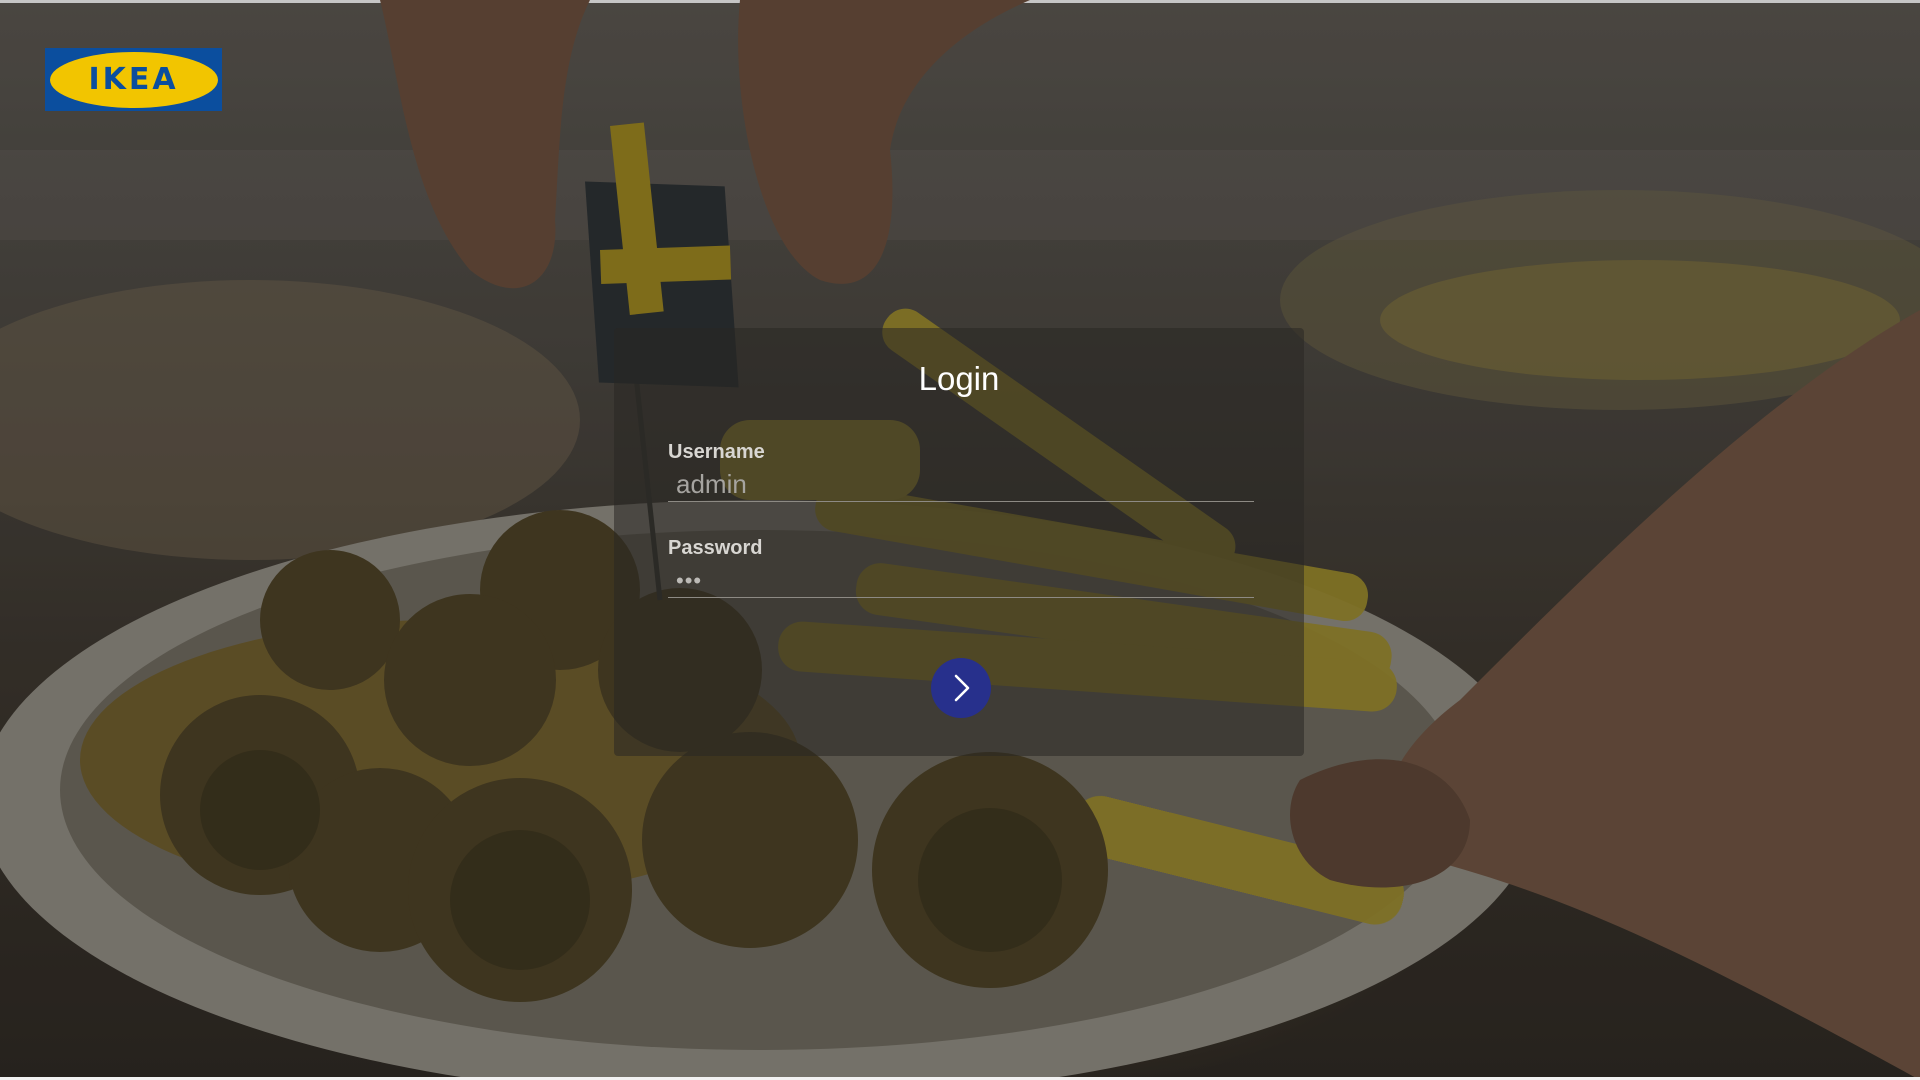 This screenshot has height=1080, width=1920. What do you see at coordinates (959, 378) in the screenshot?
I see `login-title: Login` at bounding box center [959, 378].